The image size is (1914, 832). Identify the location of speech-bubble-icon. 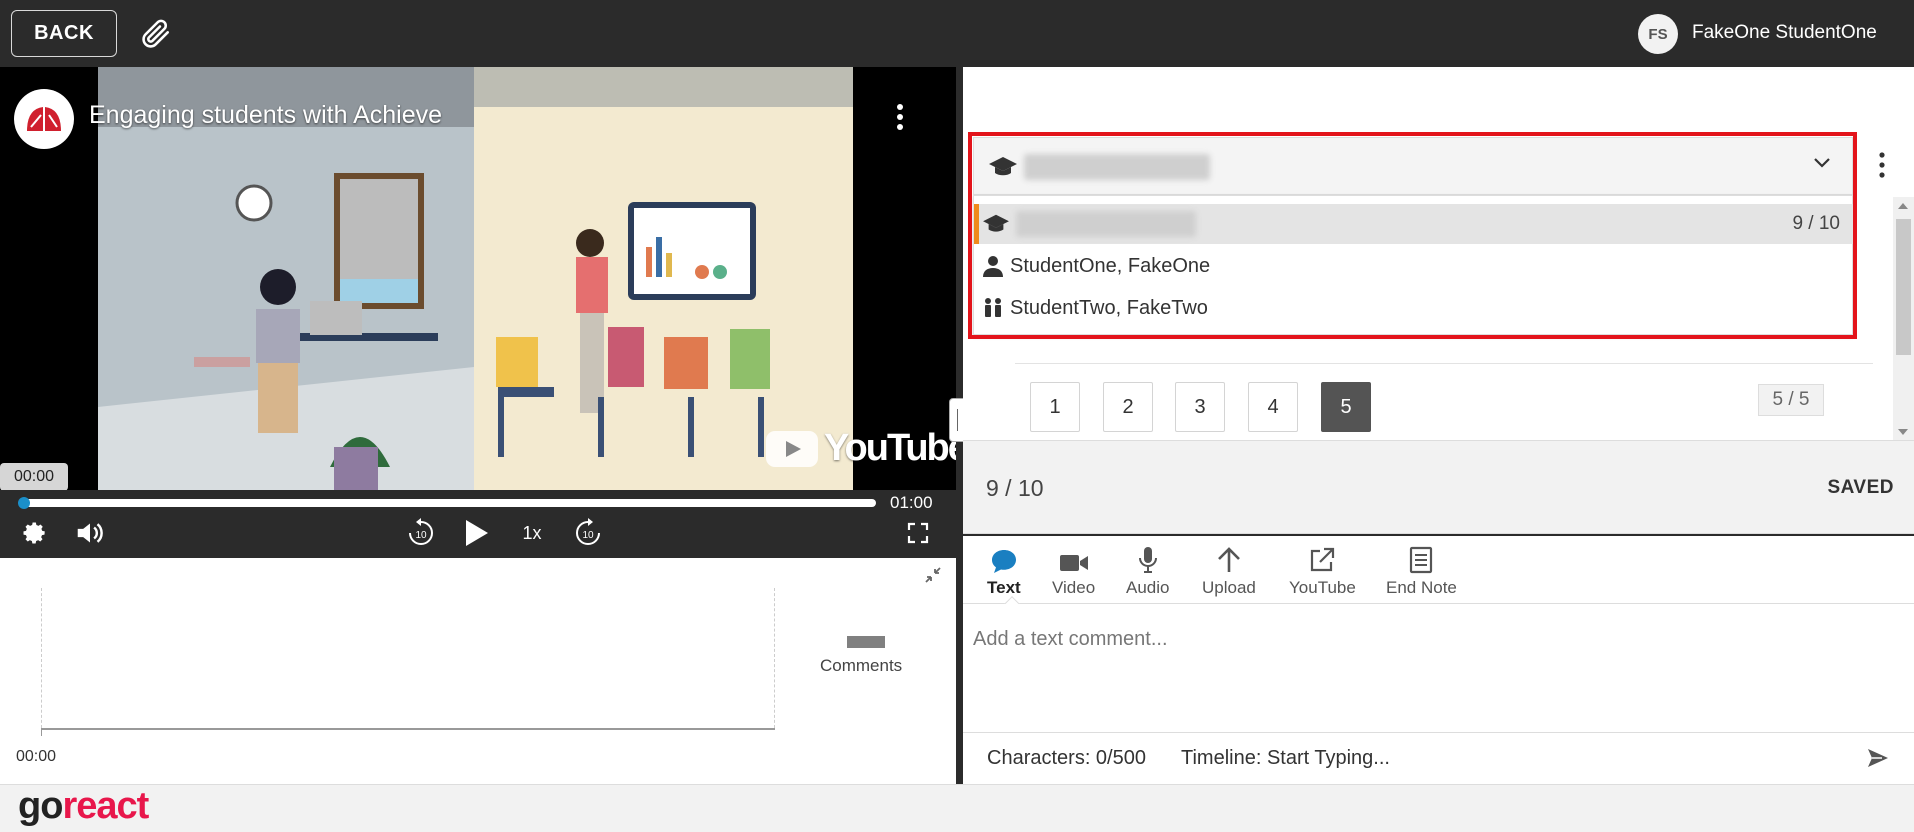
(1004, 559).